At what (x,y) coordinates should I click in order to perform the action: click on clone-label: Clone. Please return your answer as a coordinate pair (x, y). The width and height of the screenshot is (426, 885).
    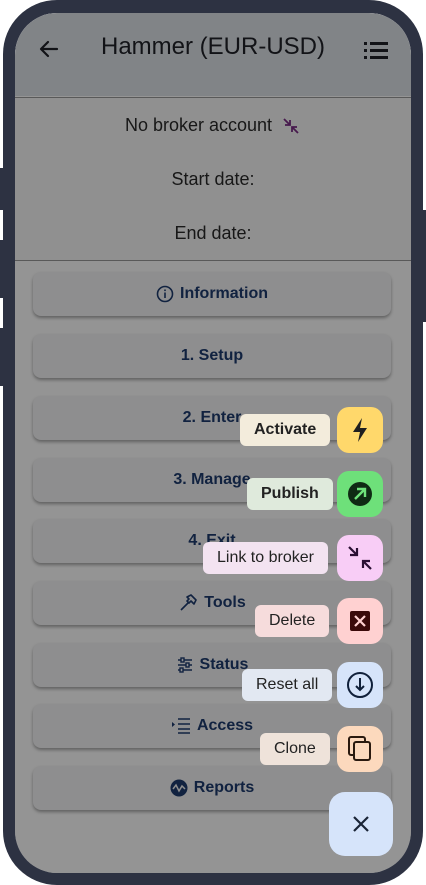
    Looking at the image, I should click on (295, 749).